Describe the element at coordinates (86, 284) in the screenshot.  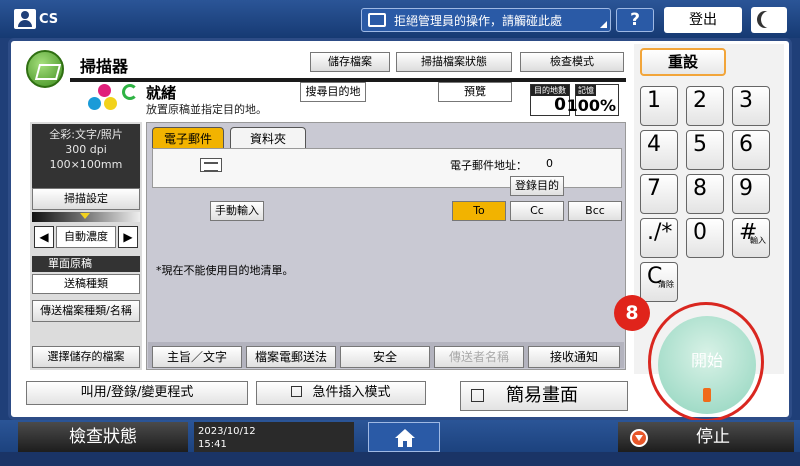
I see `send-type-button: 送稿種類` at that location.